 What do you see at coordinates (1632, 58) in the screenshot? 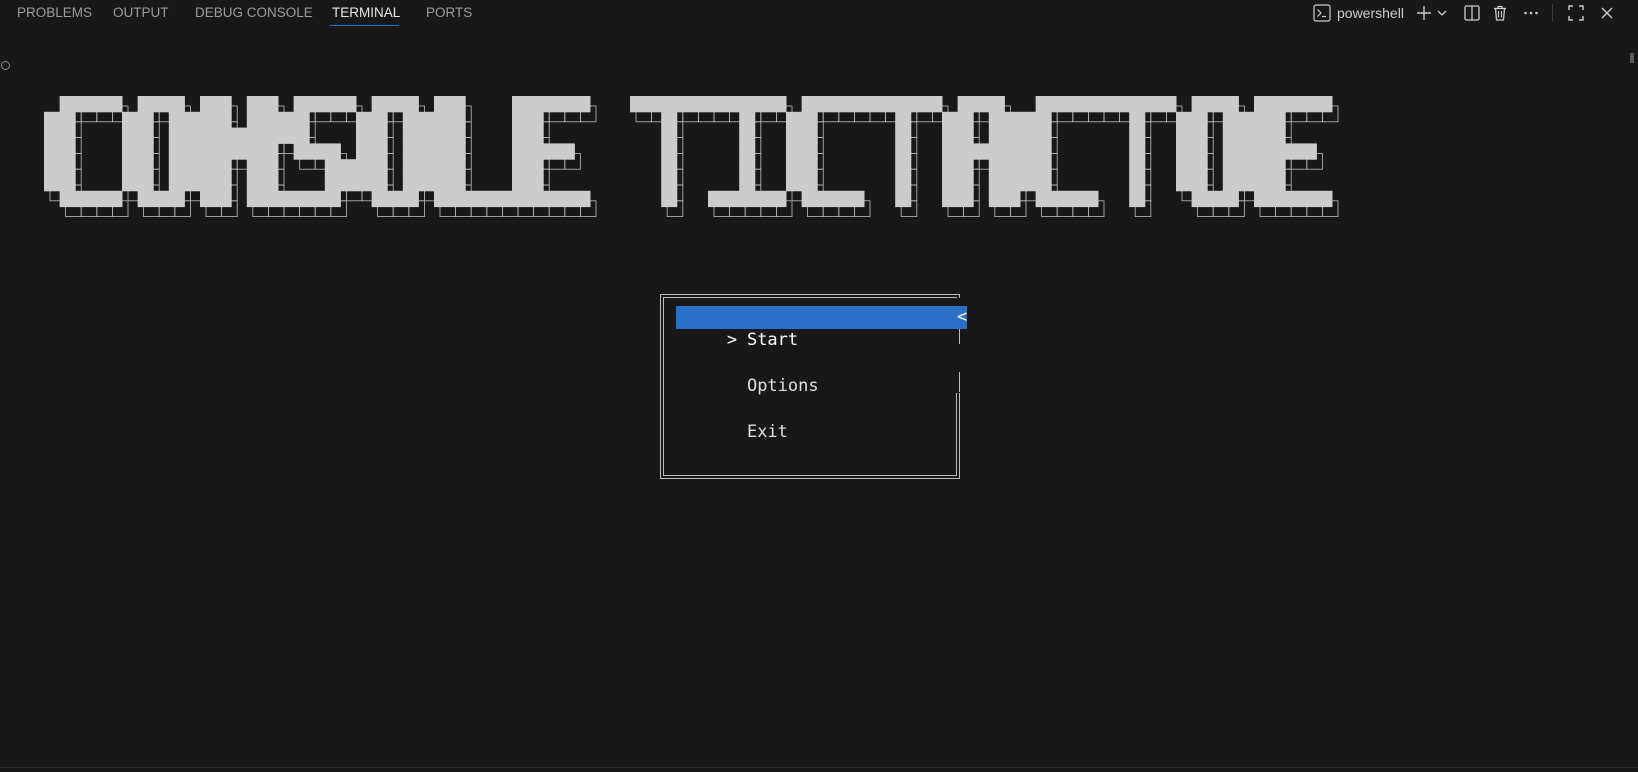
I see `scrollbar-marker` at bounding box center [1632, 58].